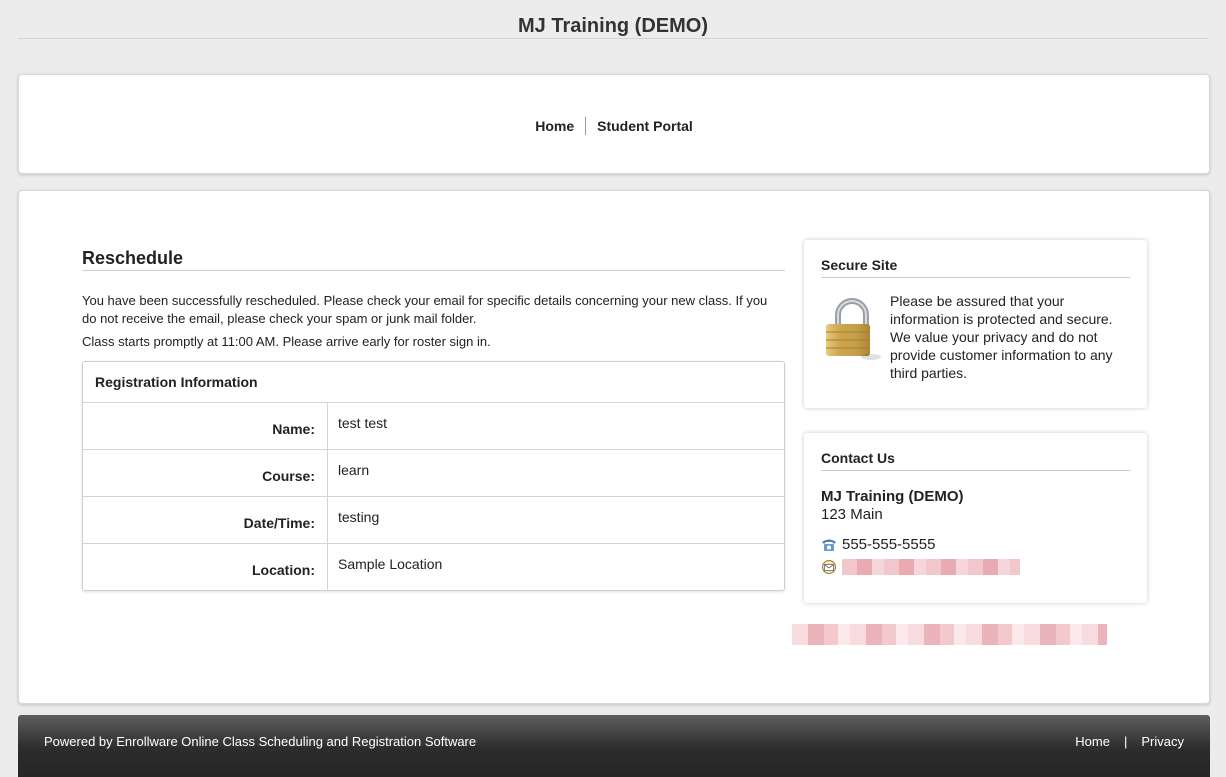 This screenshot has width=1226, height=777. Describe the element at coordinates (390, 564) in the screenshot. I see `location-value: Sample Location` at that location.